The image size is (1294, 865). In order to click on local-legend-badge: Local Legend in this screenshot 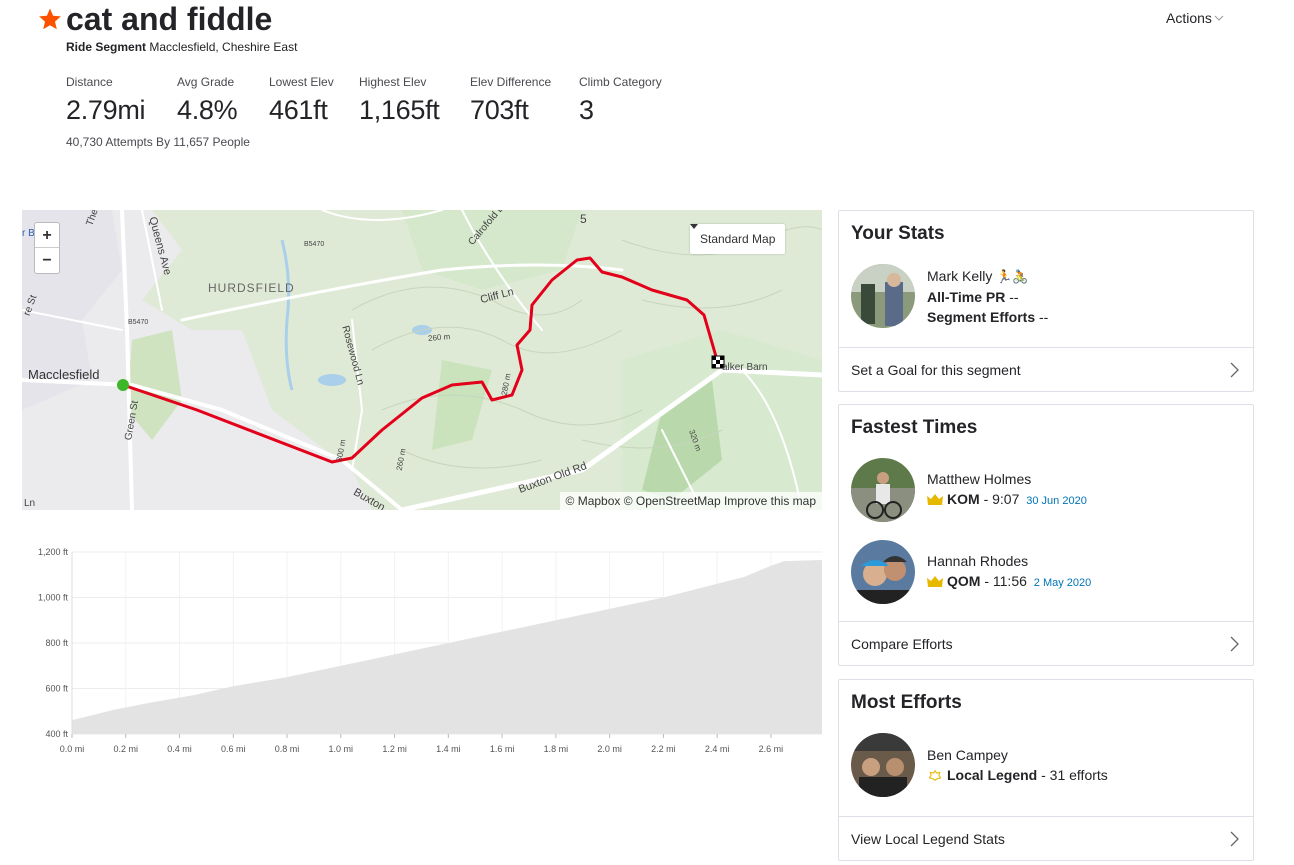, I will do `click(992, 775)`.